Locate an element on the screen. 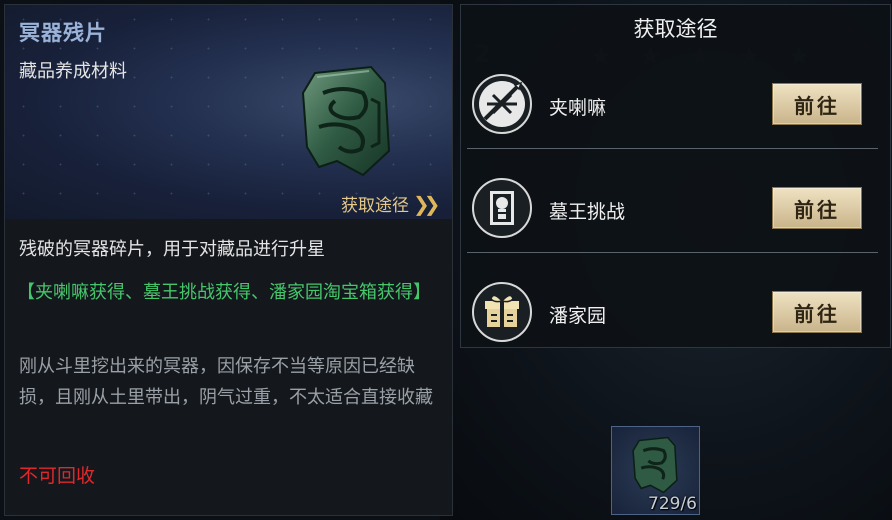 This screenshot has height=520, width=892. go-button-tomb-king: 前往 is located at coordinates (817, 208).